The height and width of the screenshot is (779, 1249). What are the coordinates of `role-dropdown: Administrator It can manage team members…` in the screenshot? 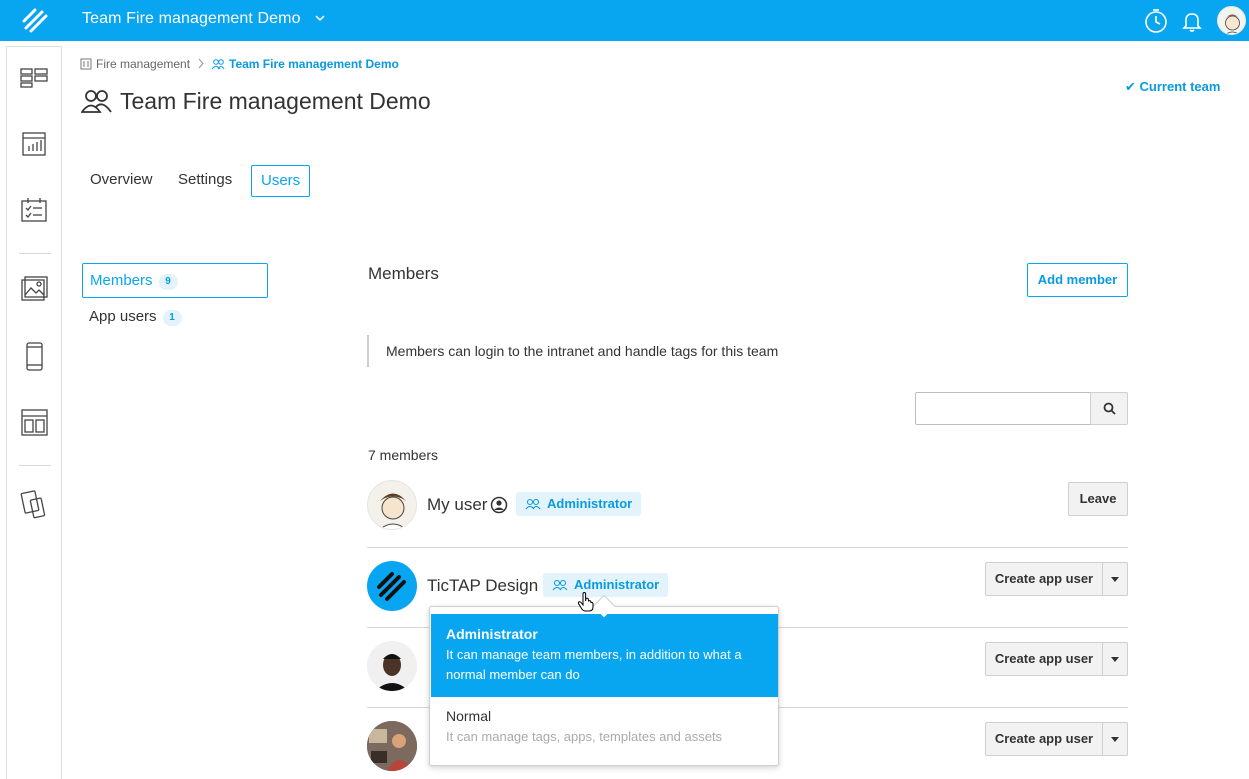 It's located at (604, 686).